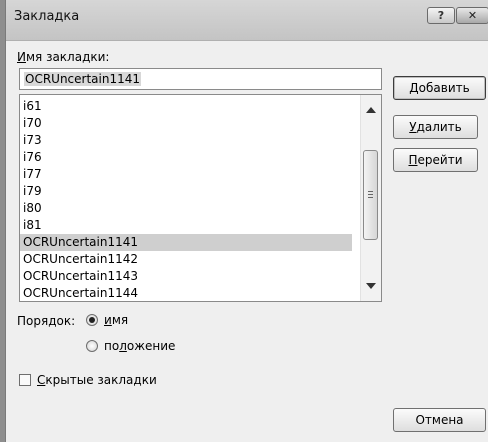 Image resolution: width=488 pixels, height=442 pixels. Describe the element at coordinates (200, 79) in the screenshot. I see `bookmark-name-input: OCRUncertain1141` at that location.